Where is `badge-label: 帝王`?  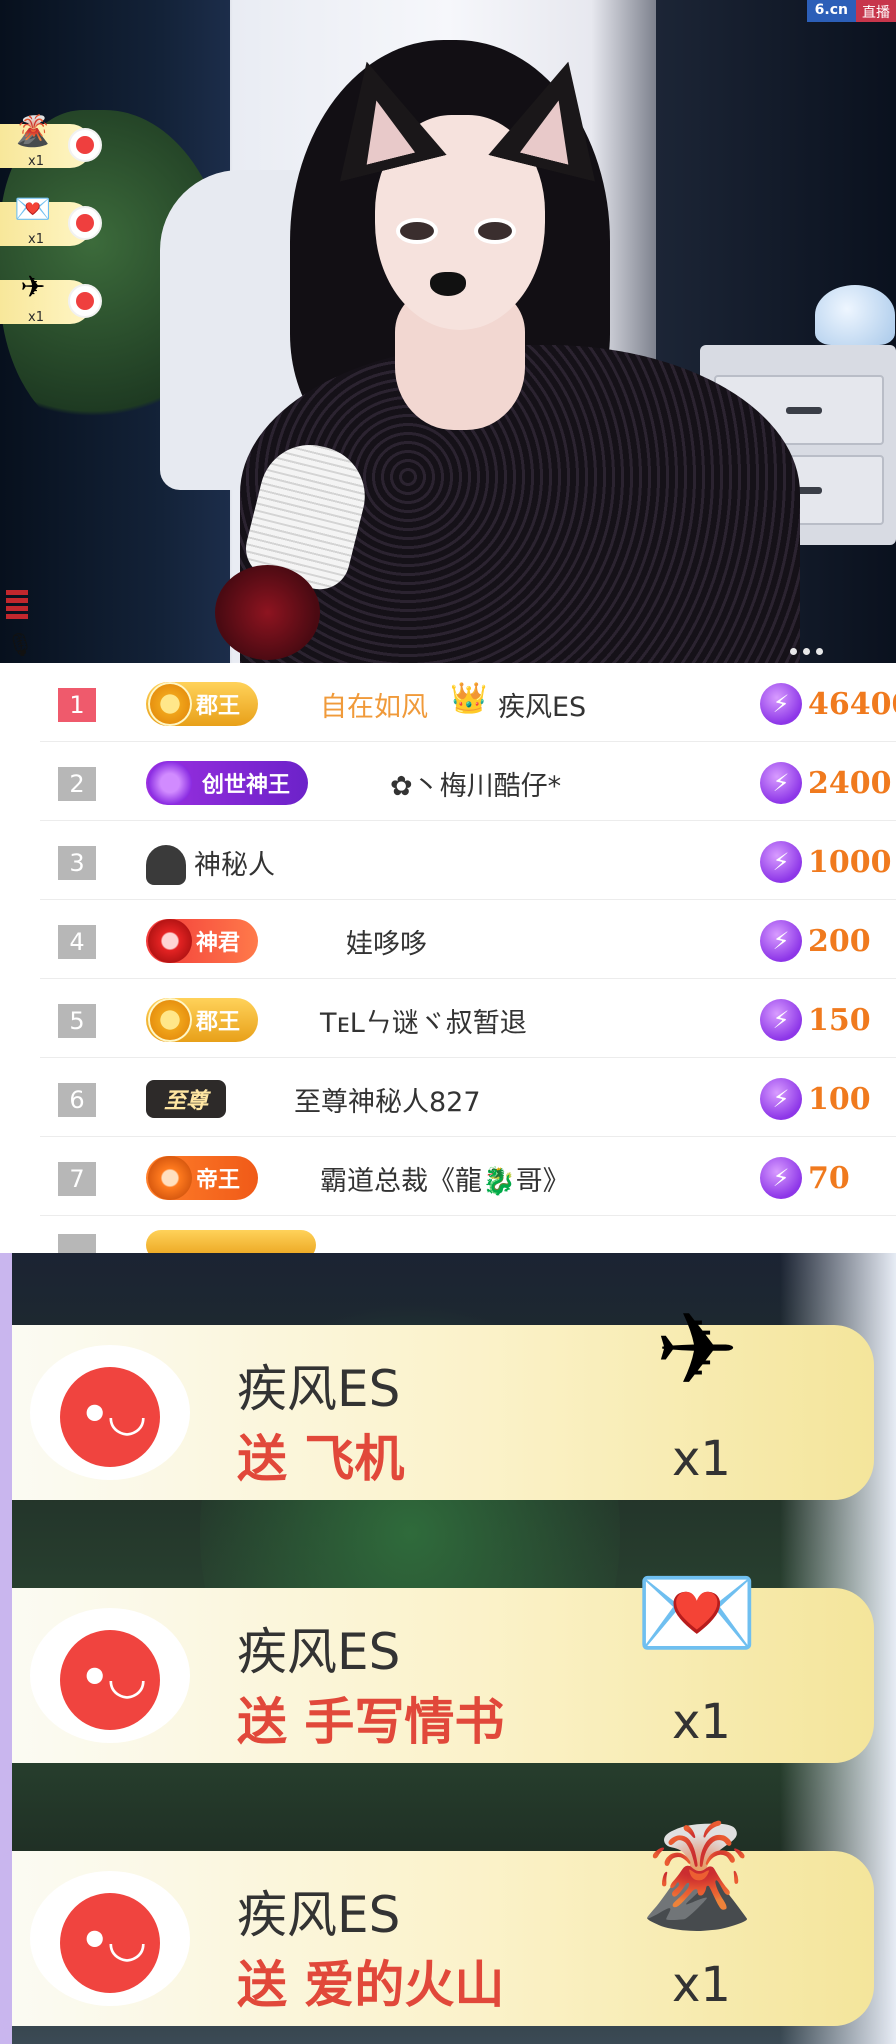 badge-label: 帝王 is located at coordinates (218, 1180).